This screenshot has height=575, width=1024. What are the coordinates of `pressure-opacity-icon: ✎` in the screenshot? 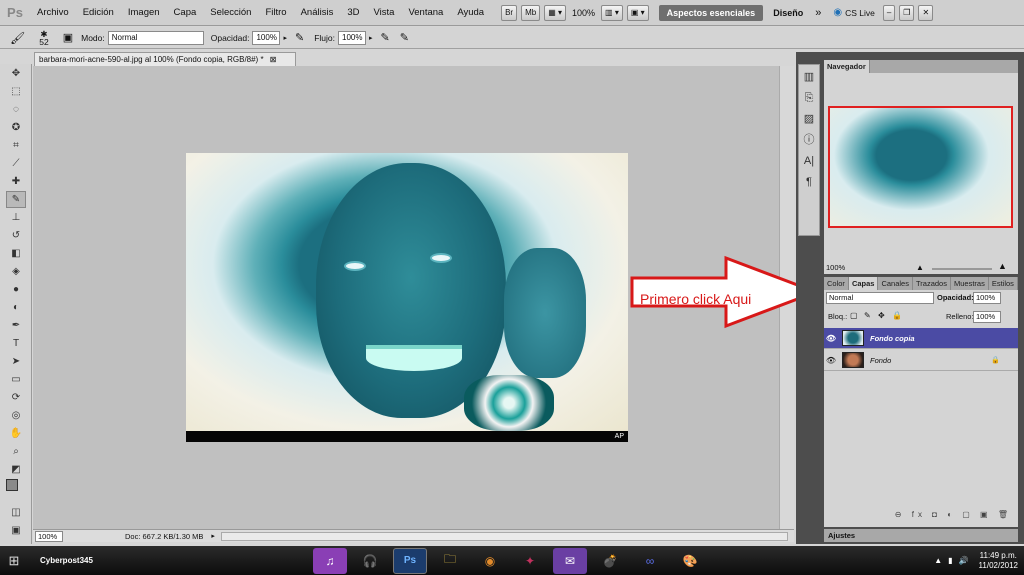 It's located at (299, 37).